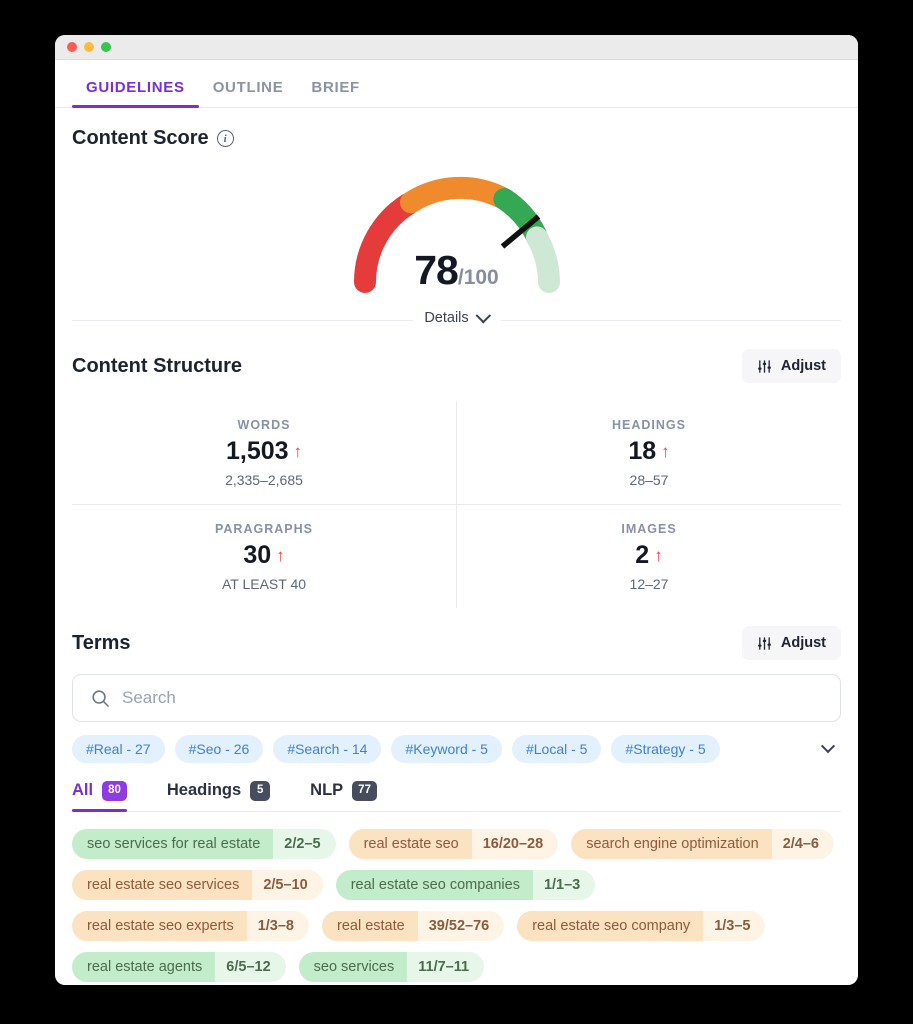 This screenshot has height=1024, width=913. I want to click on stat-value-group: 30 ↑, so click(264, 555).